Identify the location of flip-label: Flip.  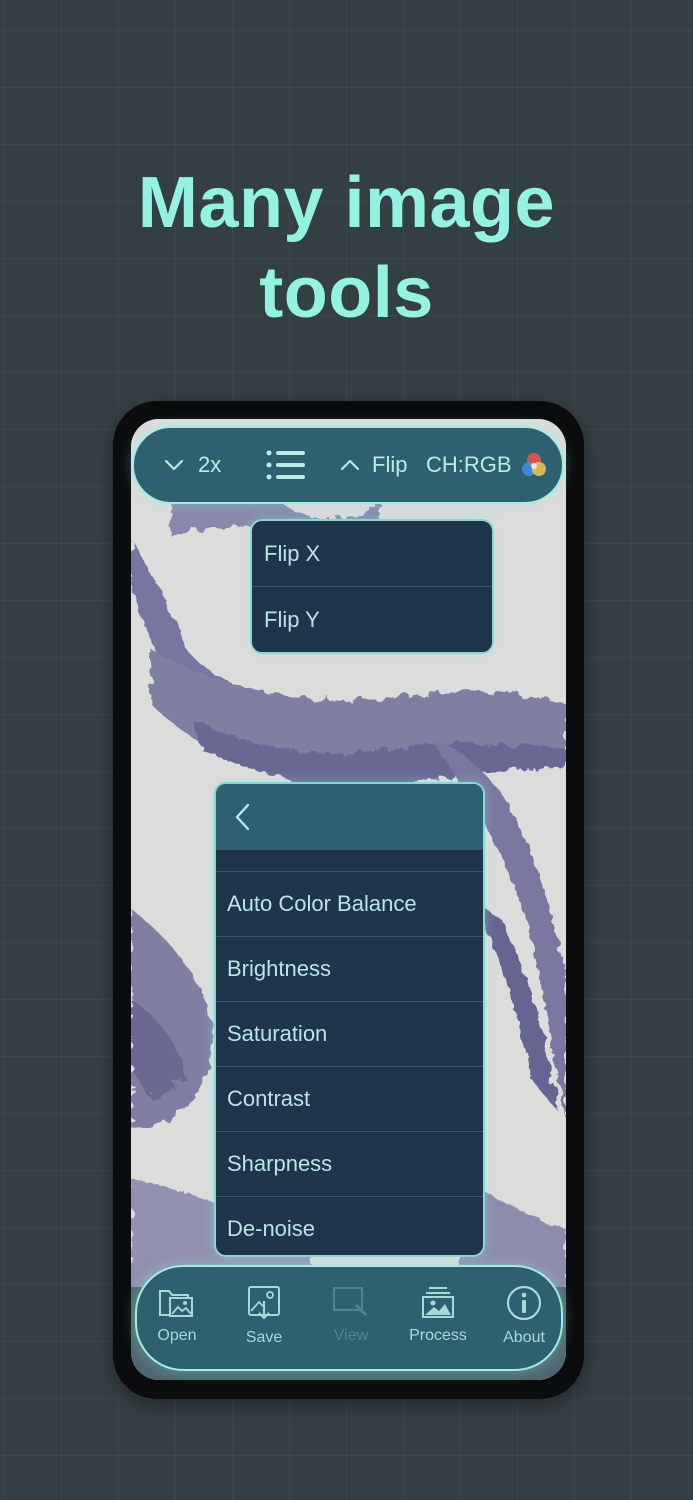
(390, 464).